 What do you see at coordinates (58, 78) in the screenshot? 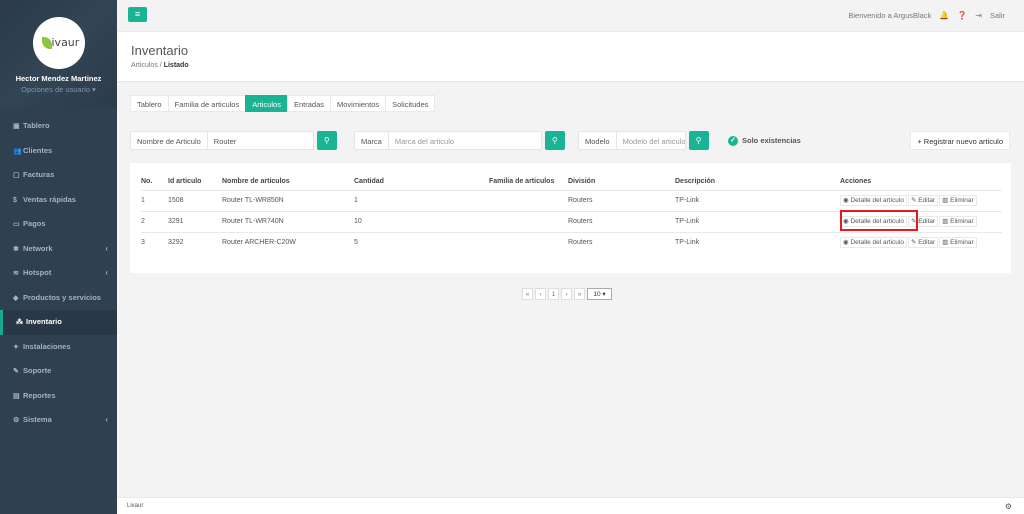
I see `user-name: Hector Mendez Martinez` at bounding box center [58, 78].